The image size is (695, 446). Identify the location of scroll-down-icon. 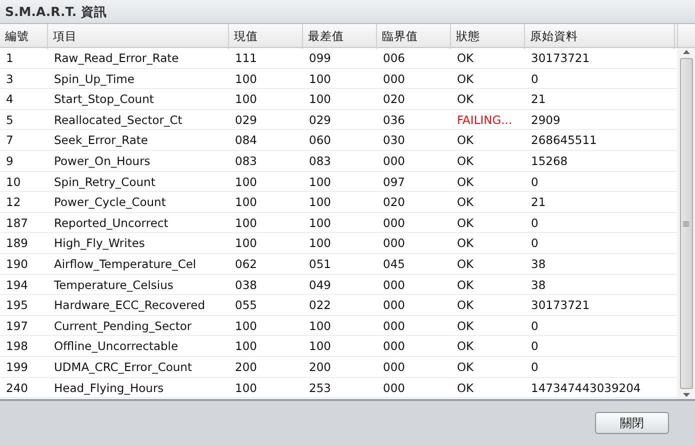
(686, 395).